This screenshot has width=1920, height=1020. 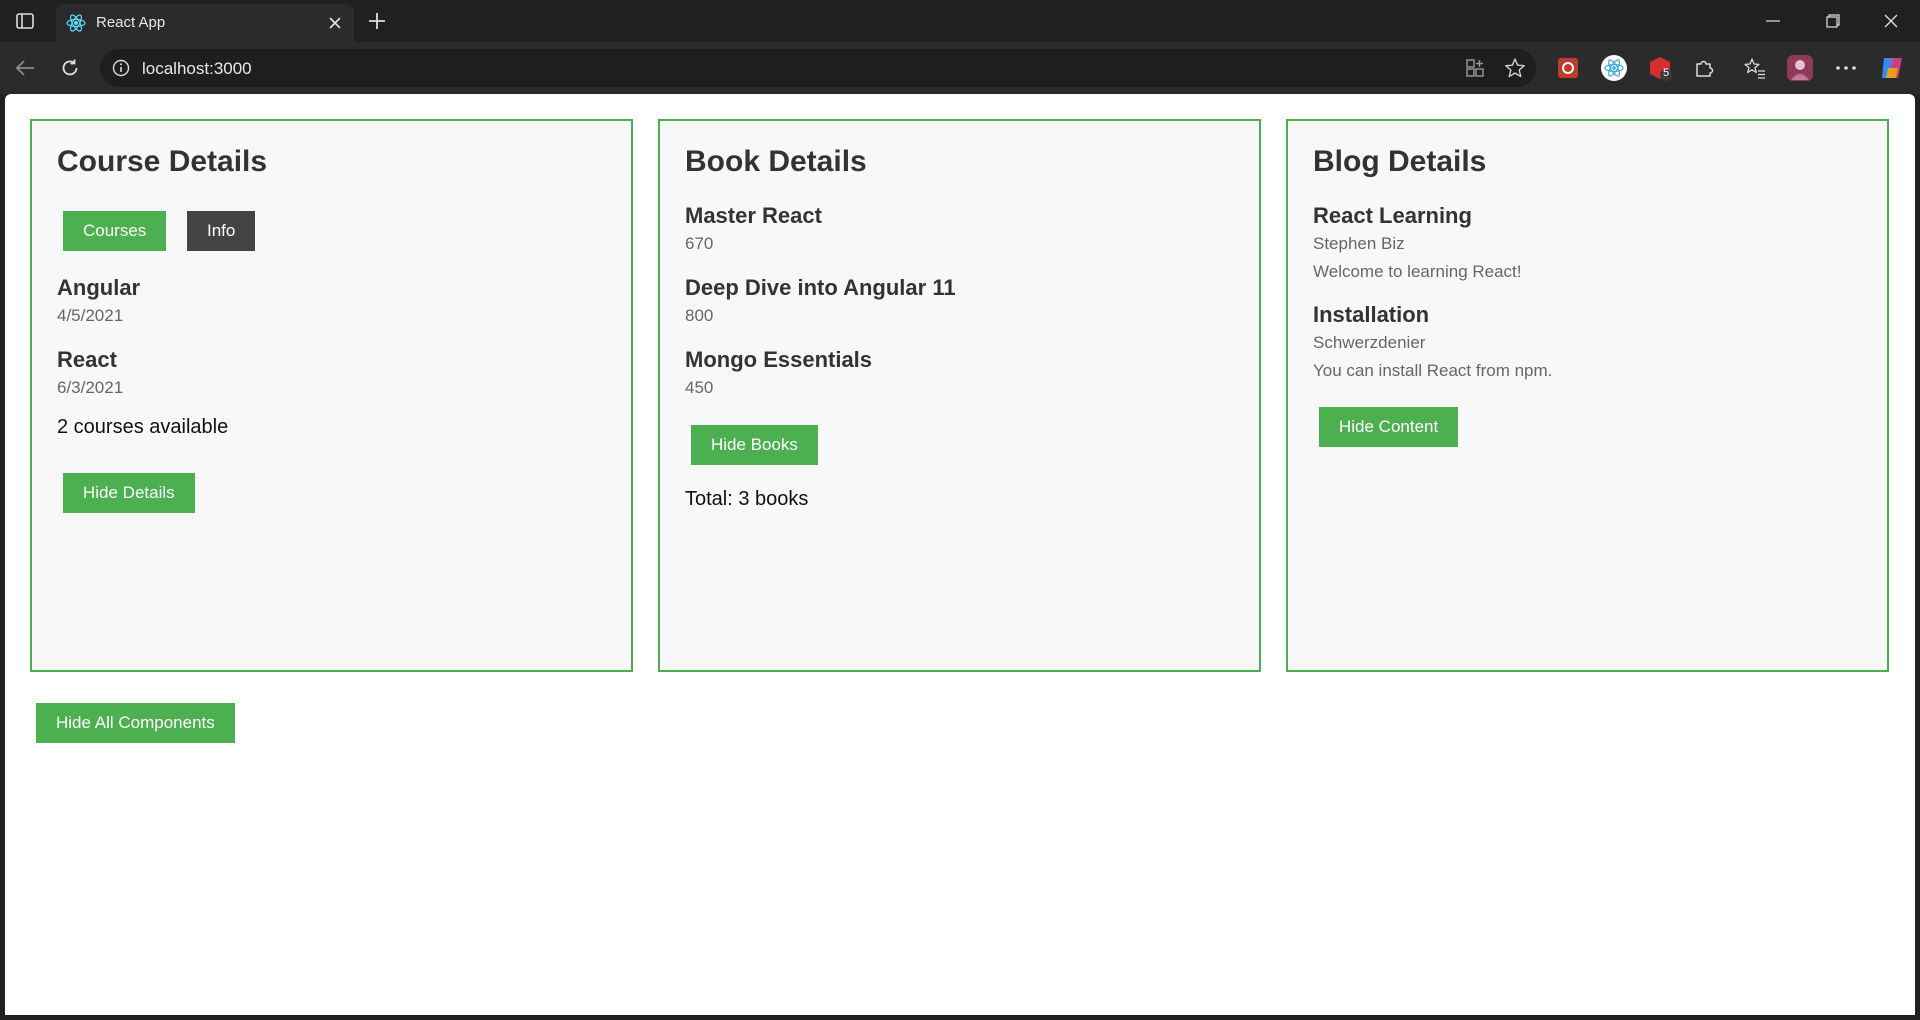 I want to click on course-name: Angular, so click(x=99, y=287).